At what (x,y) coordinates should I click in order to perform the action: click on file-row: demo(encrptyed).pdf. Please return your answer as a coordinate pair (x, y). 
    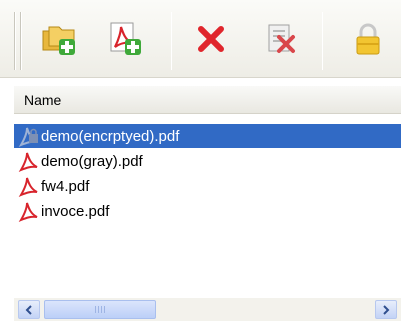
    Looking at the image, I should click on (207, 136).